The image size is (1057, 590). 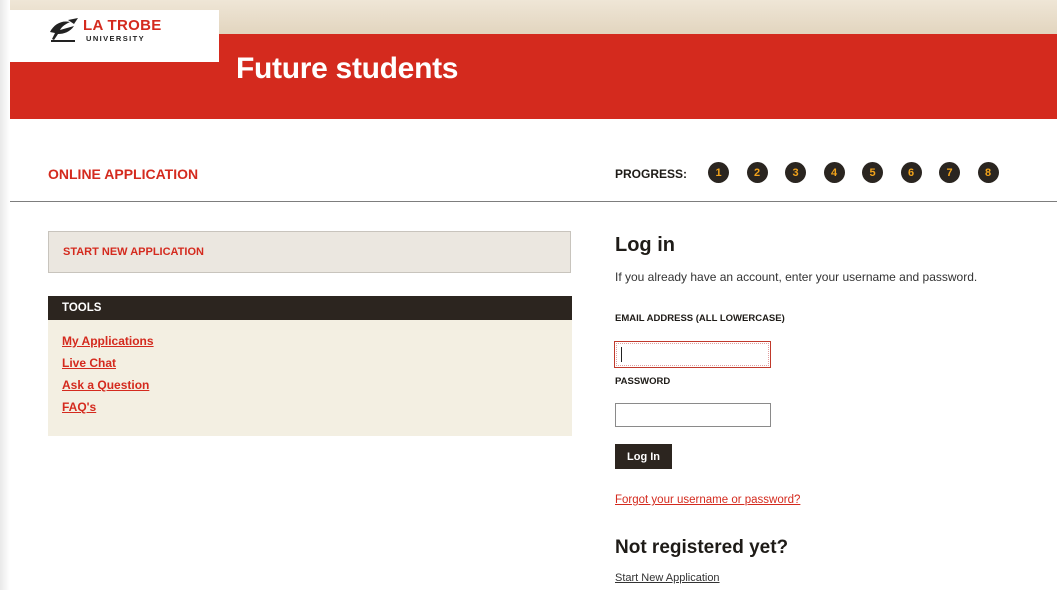 What do you see at coordinates (834, 172) in the screenshot?
I see `progress-step-4: 4` at bounding box center [834, 172].